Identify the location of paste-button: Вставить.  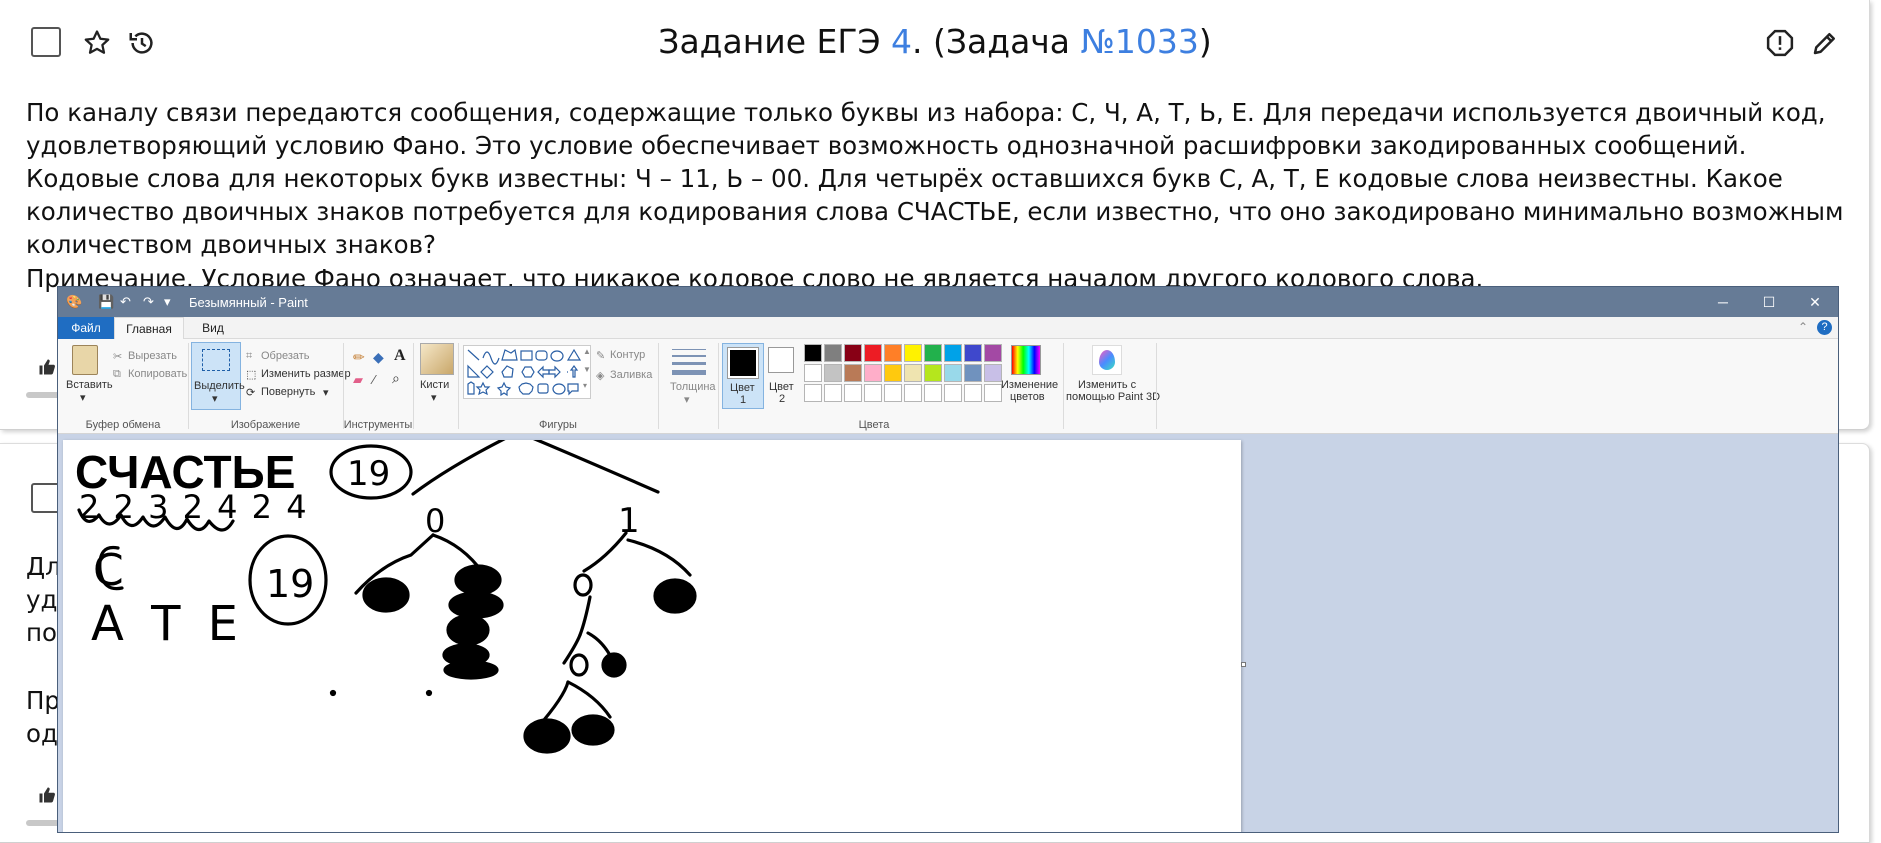
(89, 385).